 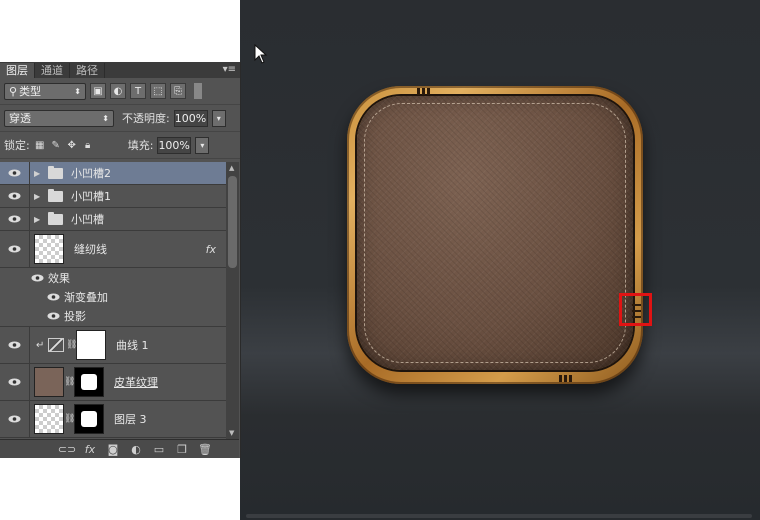 What do you see at coordinates (182, 449) in the screenshot?
I see `new-layer-icon: ❐` at bounding box center [182, 449].